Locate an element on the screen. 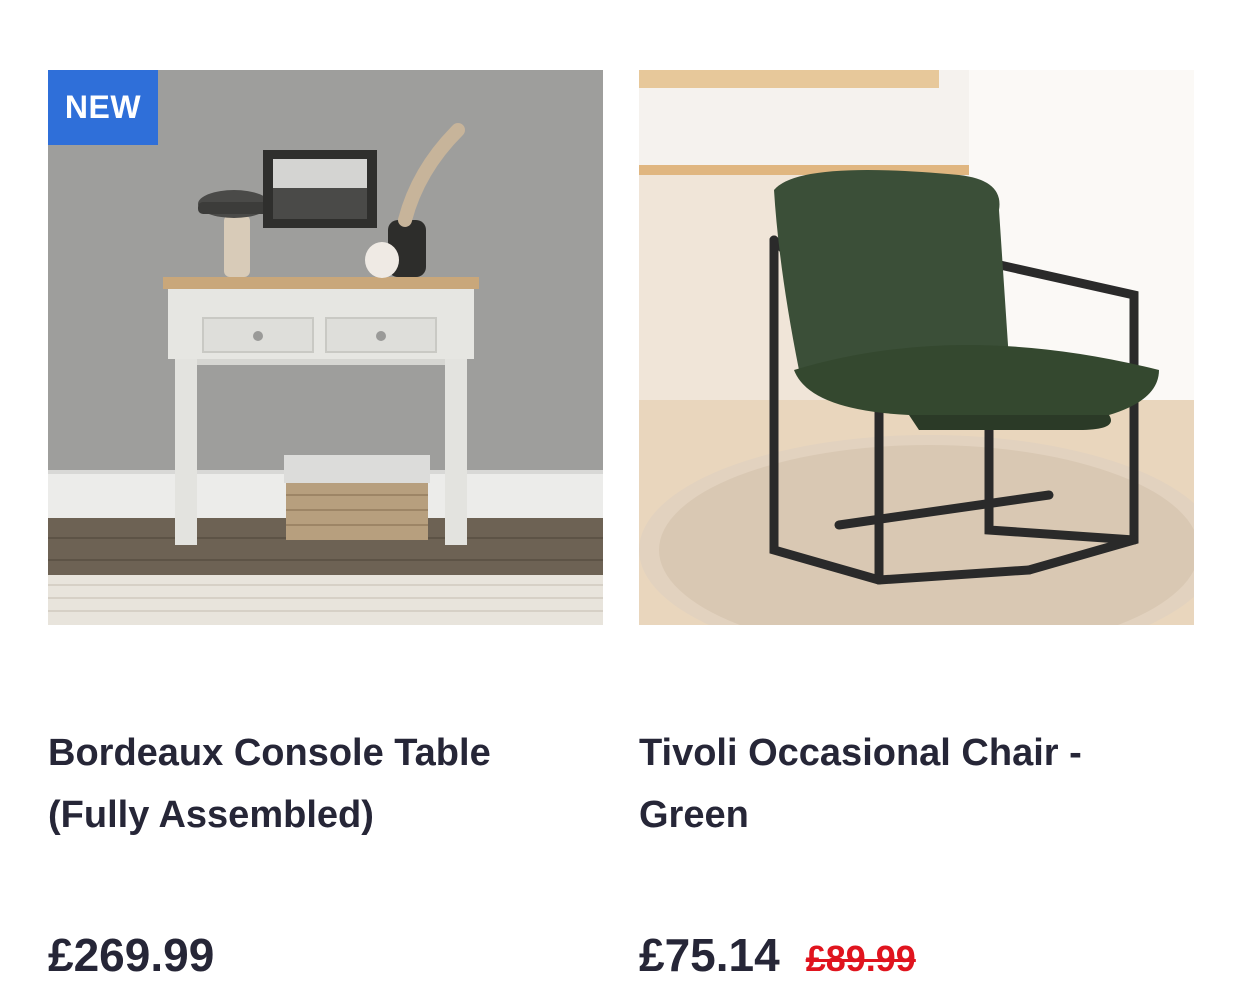  product-title-line2: Green is located at coordinates (909, 815).